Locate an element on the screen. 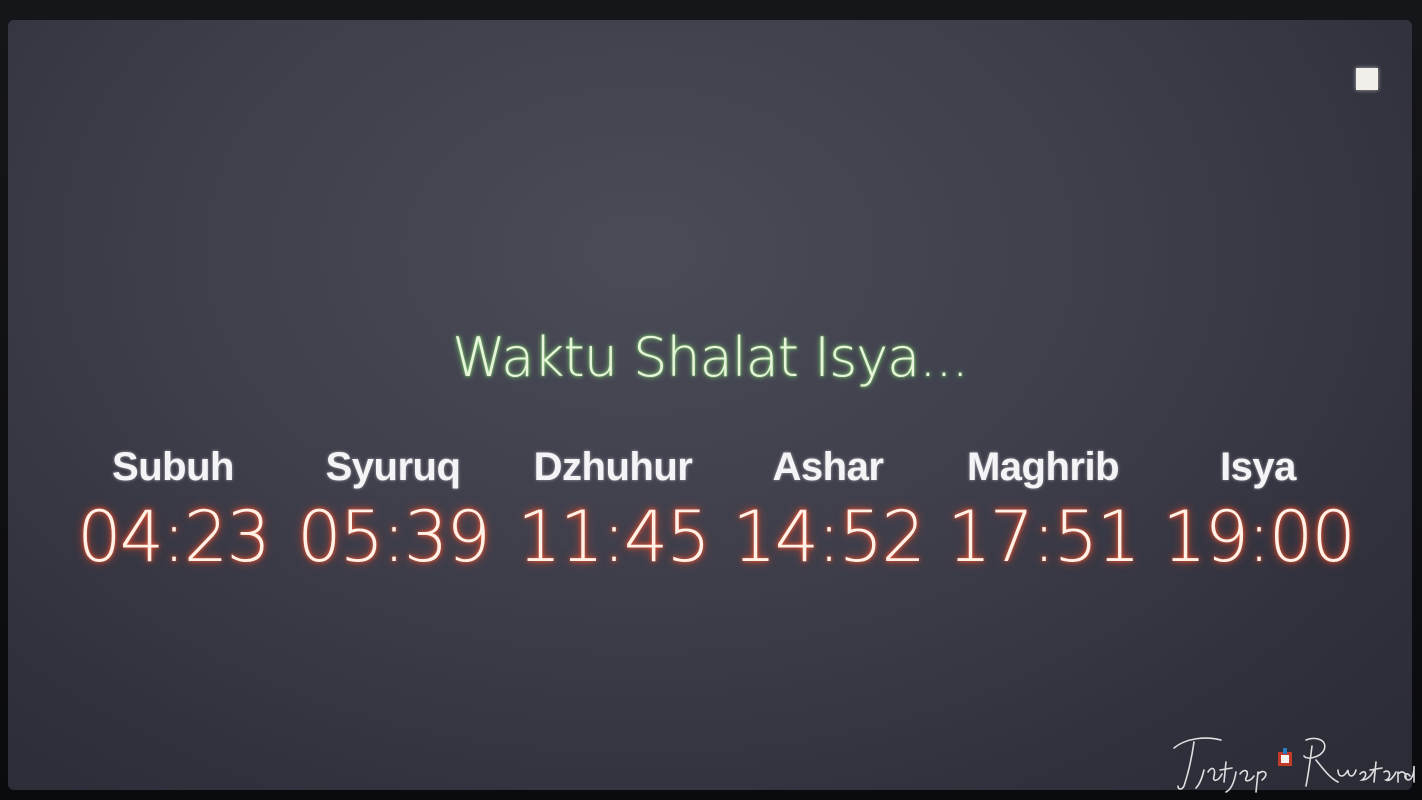  prayer-subuh: Subuh 04:23 is located at coordinates (173, 535).